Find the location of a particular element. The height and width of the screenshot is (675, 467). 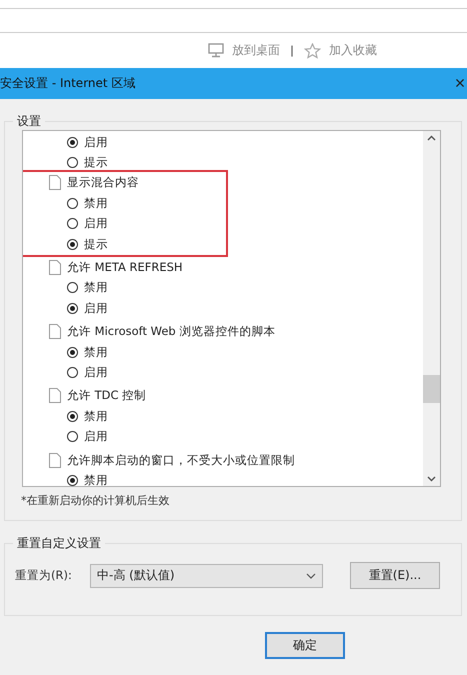

add-favorite-link: 加入收藏 is located at coordinates (340, 50).